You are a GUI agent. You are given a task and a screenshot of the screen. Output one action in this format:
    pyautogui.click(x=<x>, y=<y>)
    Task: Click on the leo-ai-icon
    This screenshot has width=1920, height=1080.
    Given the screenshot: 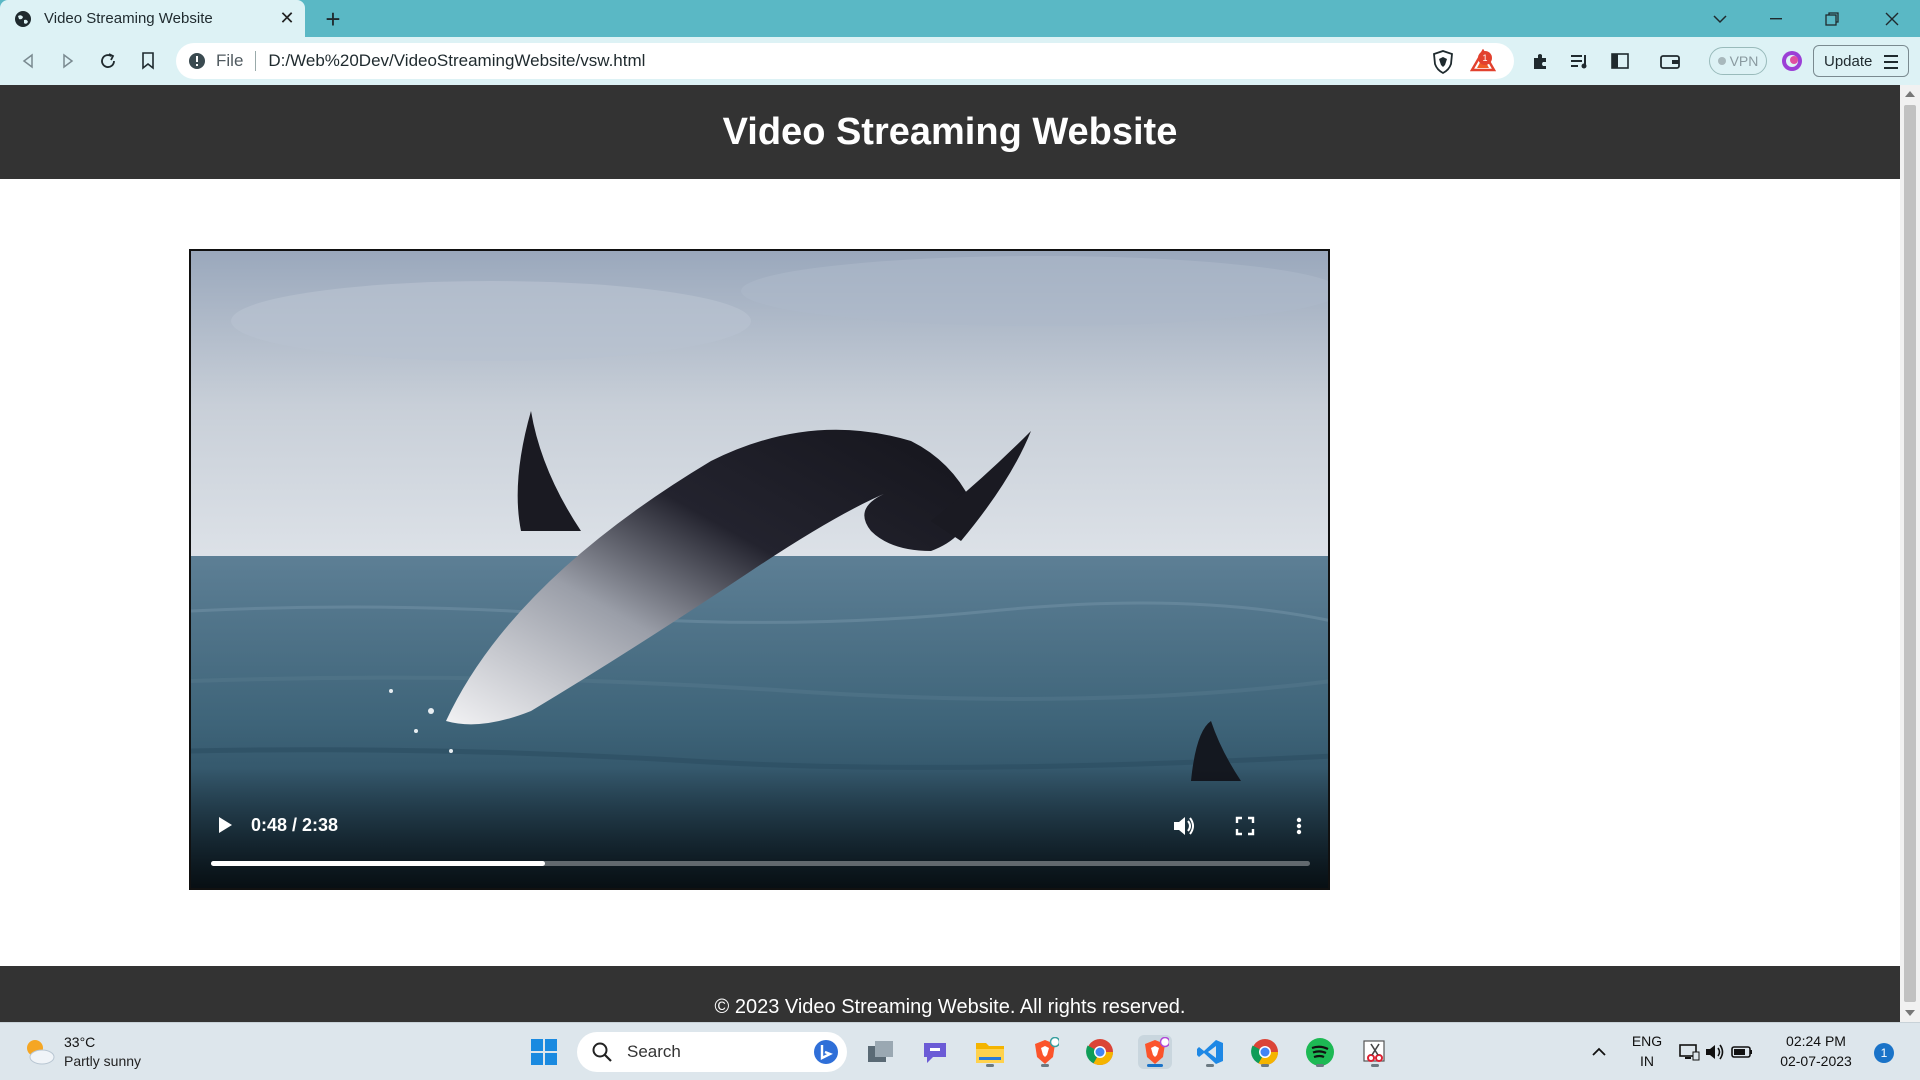 What is the action you would take?
    pyautogui.click(x=1792, y=61)
    